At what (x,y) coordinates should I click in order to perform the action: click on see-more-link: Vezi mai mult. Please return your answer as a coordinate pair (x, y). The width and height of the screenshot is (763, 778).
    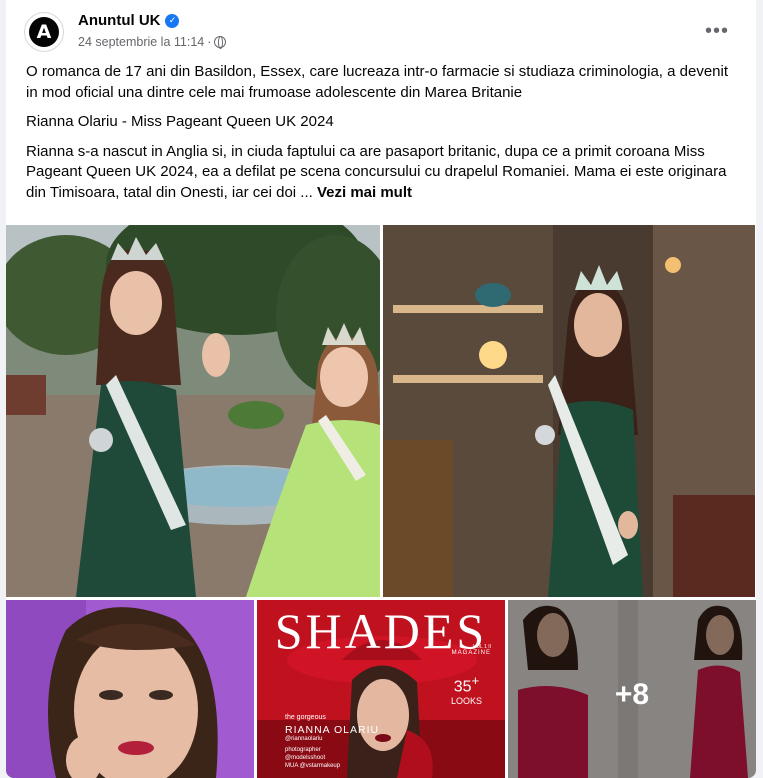
    Looking at the image, I should click on (364, 192).